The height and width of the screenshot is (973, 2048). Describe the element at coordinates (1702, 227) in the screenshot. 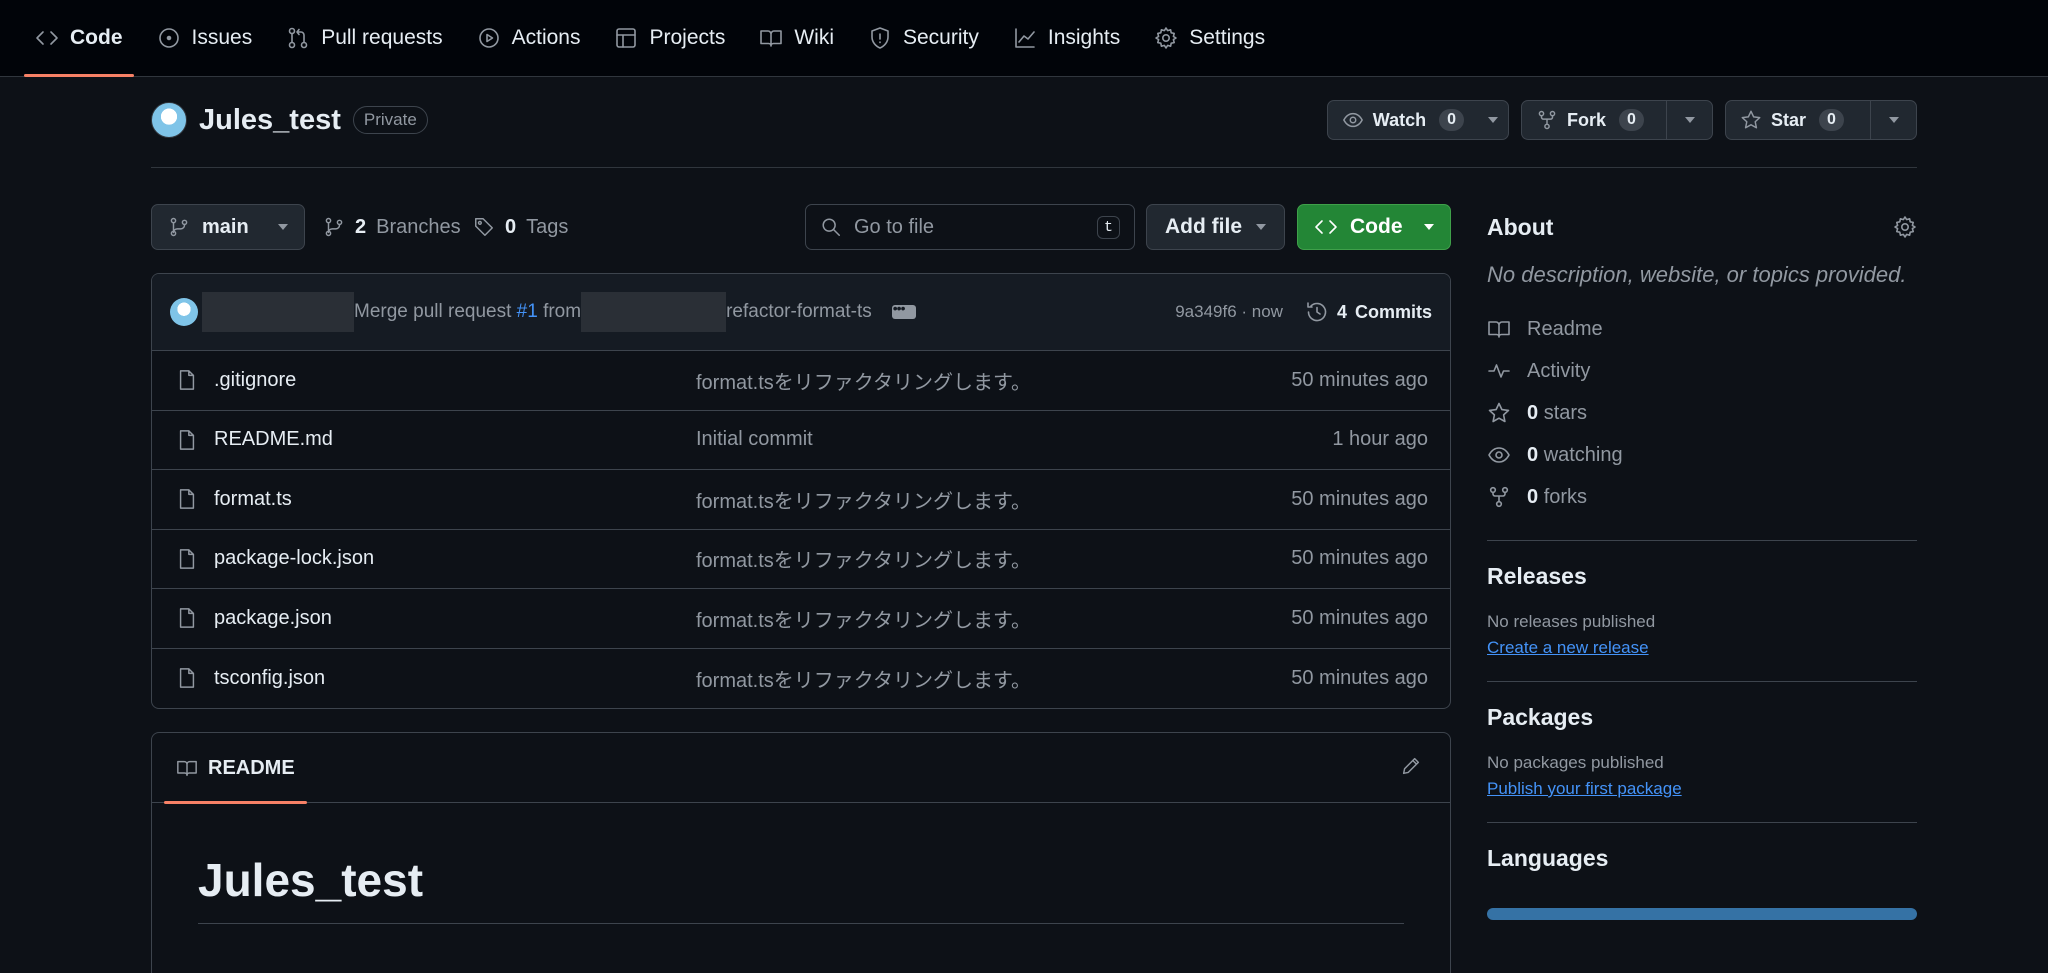

I see `about-header: About` at that location.